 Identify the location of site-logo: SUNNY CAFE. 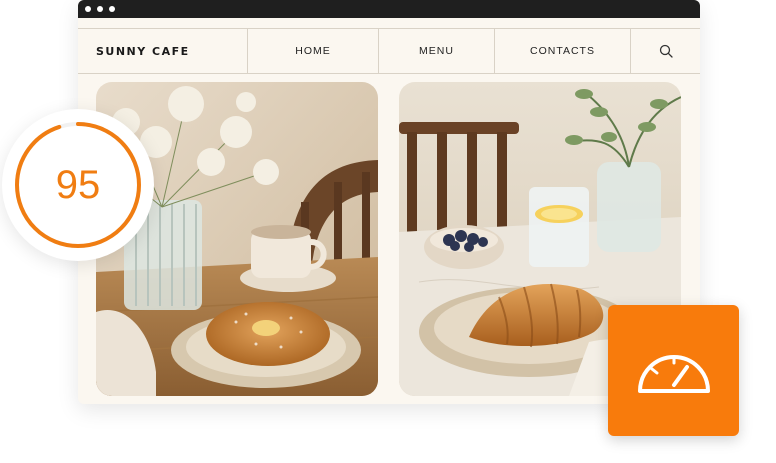
(163, 51).